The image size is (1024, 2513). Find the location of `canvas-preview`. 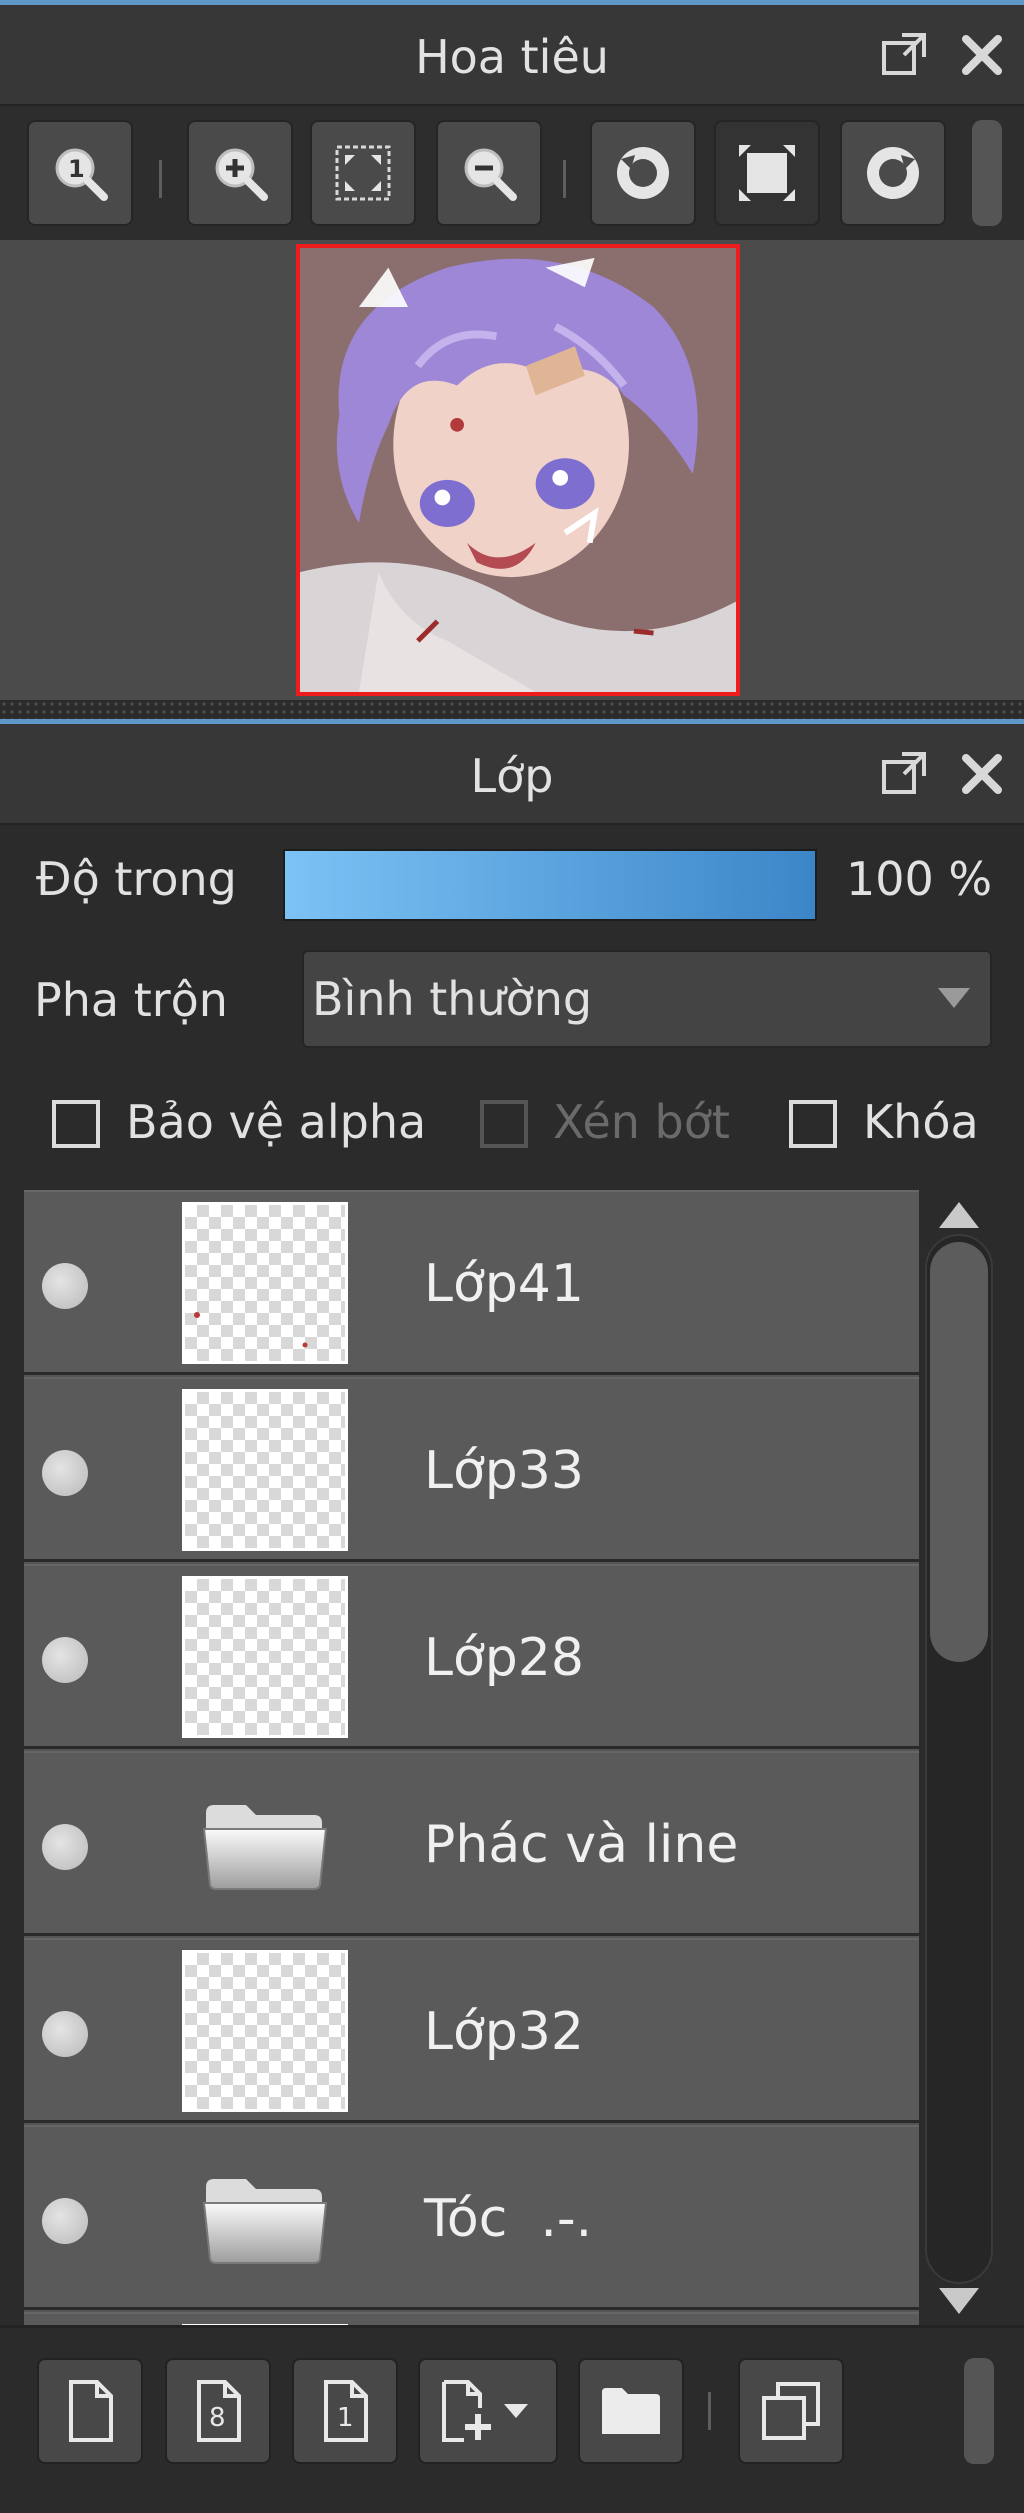

canvas-preview is located at coordinates (518, 470).